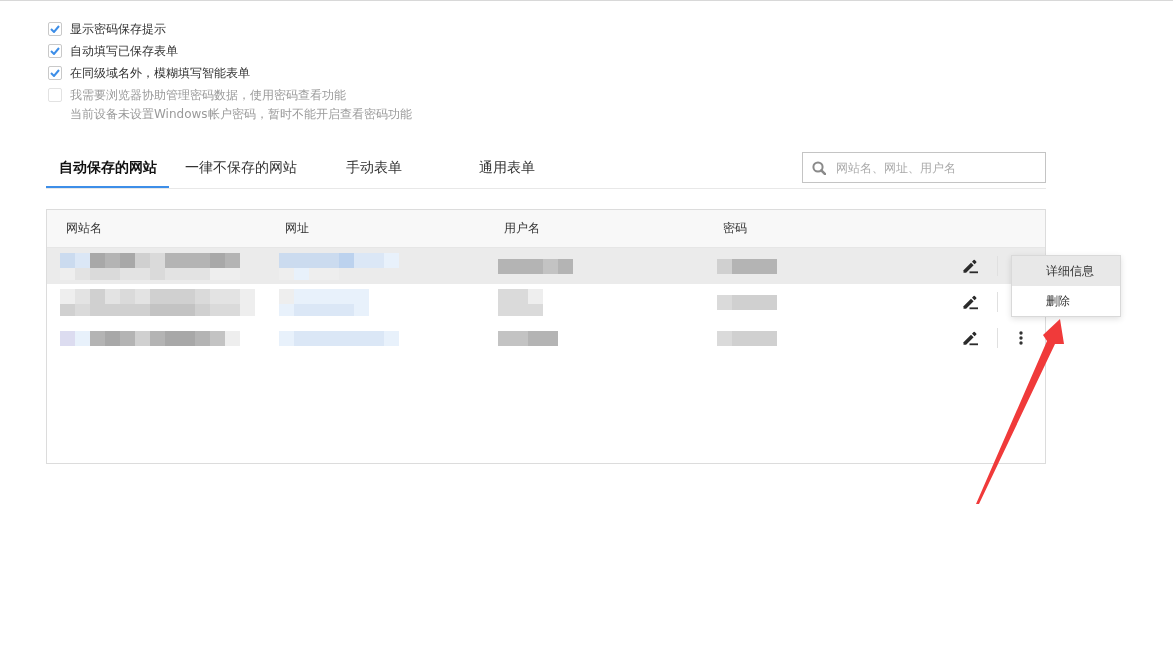 The image size is (1173, 662). I want to click on column-header: 网址, so click(297, 228).